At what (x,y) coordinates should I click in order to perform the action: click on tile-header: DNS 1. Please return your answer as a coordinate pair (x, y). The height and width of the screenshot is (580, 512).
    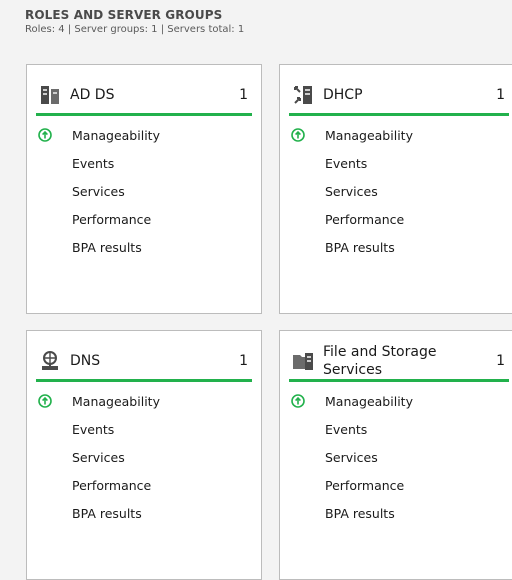
    Looking at the image, I should click on (144, 362).